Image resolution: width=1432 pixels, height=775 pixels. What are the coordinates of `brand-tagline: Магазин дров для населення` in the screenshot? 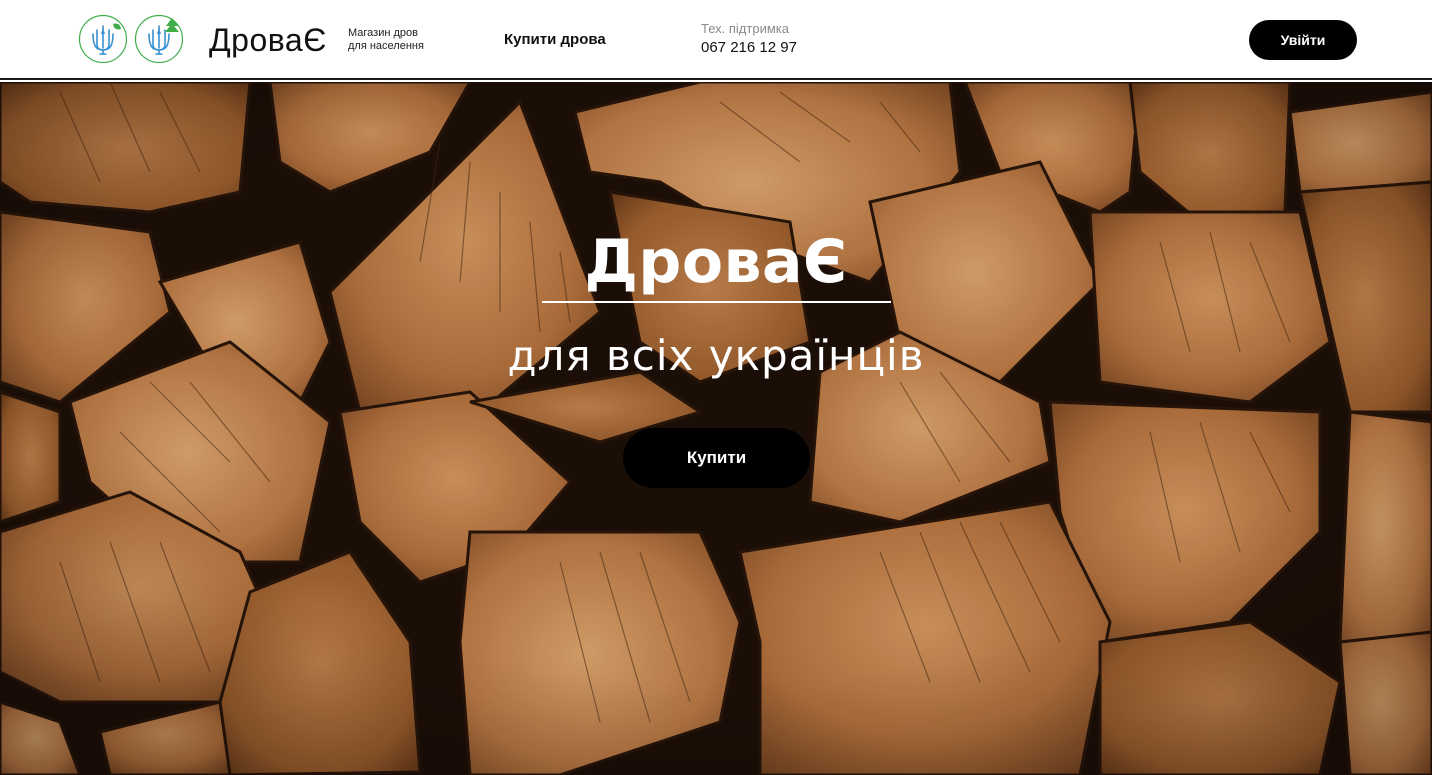 It's located at (403, 40).